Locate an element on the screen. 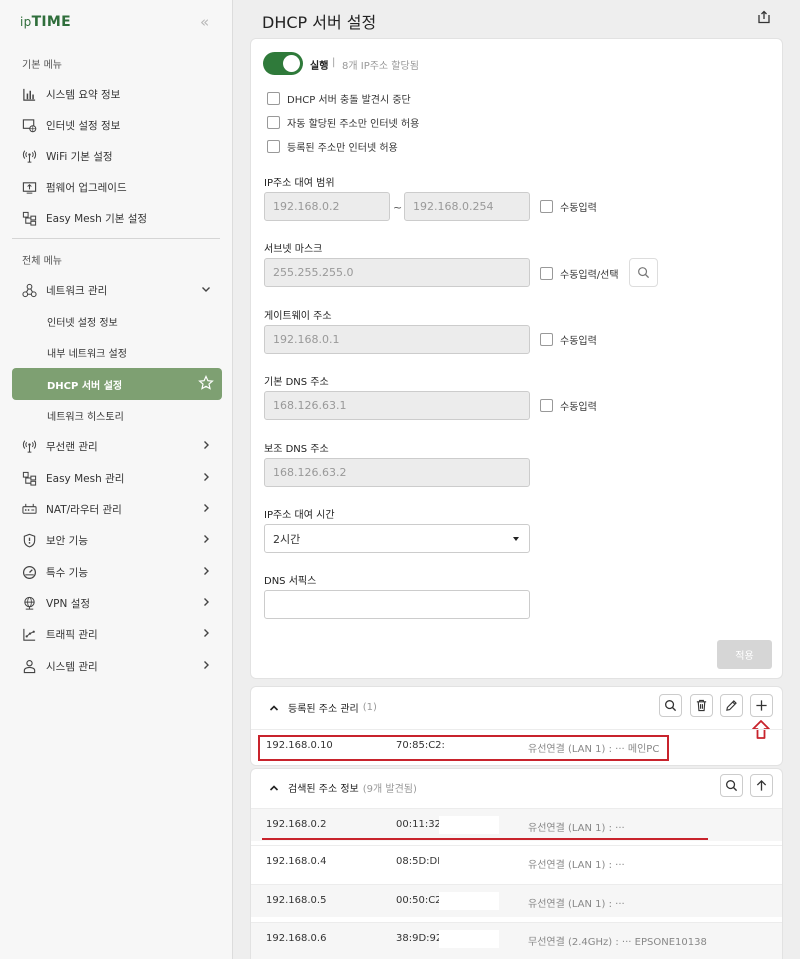 This screenshot has height=959, width=800. sidebar-item-internet-info: 인터넷 설정 정보 is located at coordinates (117, 125).